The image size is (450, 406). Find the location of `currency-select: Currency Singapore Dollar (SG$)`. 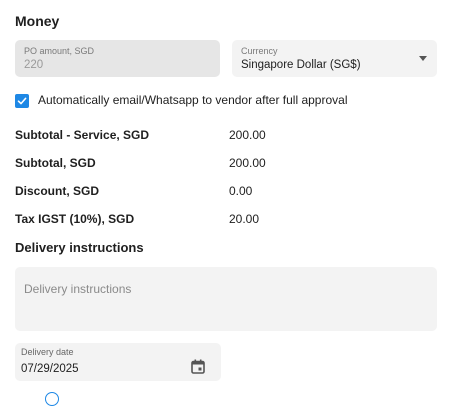

currency-select: Currency Singapore Dollar (SG$) is located at coordinates (334, 58).